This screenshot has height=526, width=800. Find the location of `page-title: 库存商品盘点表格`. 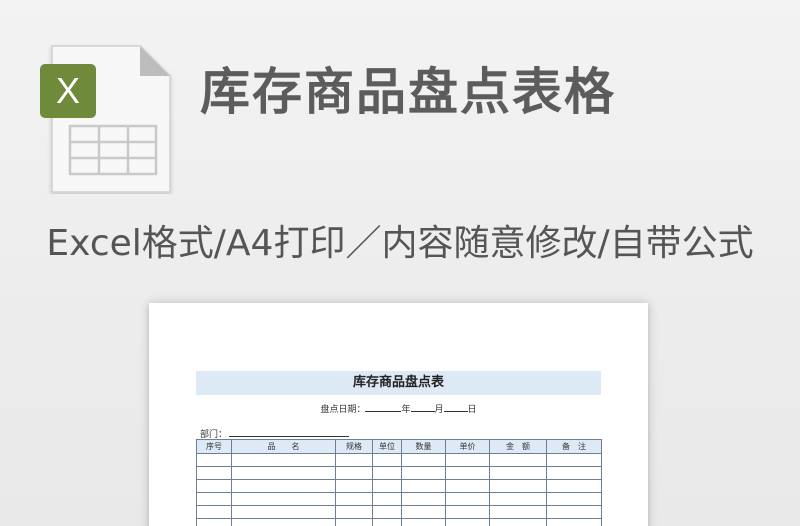

page-title: 库存商品盘点表格 is located at coordinates (408, 92).